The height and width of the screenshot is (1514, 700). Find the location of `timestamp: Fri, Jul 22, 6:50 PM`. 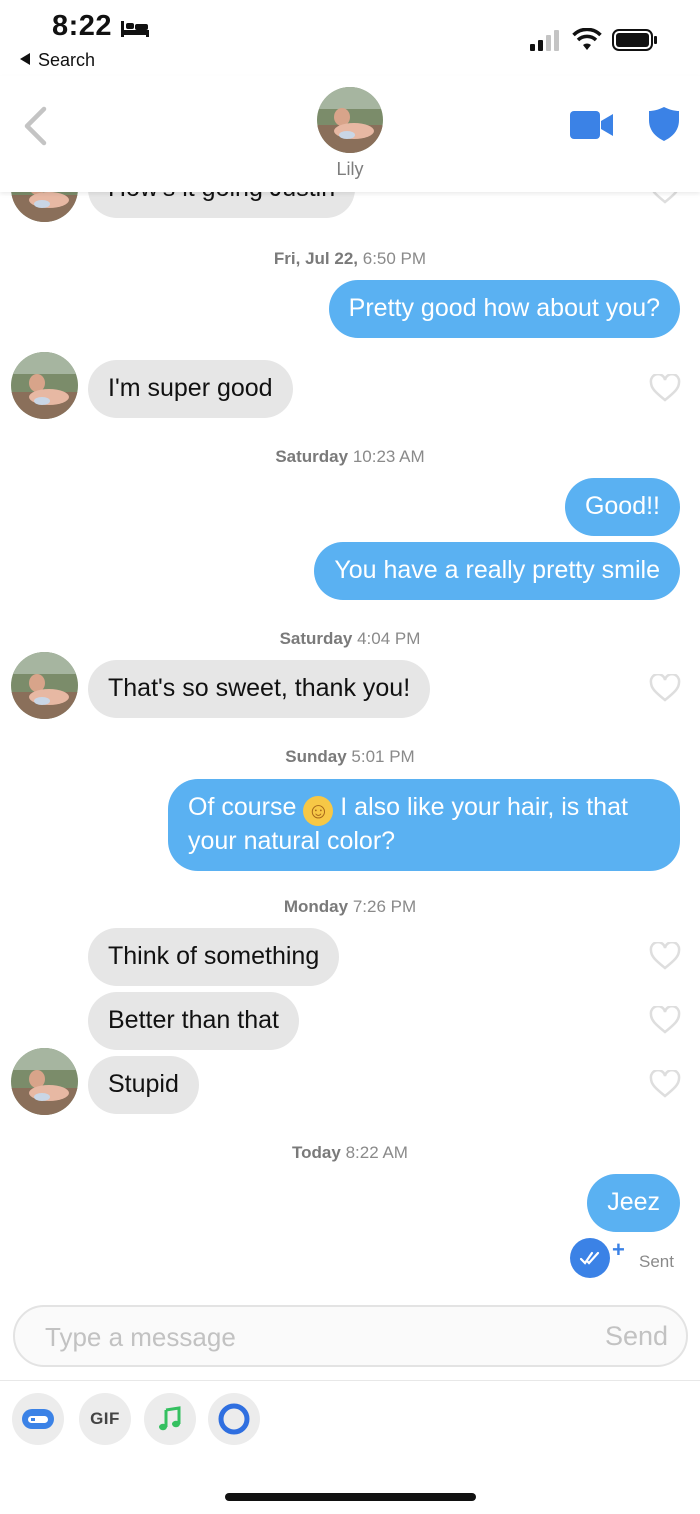

timestamp: Fri, Jul 22, 6:50 PM is located at coordinates (350, 258).